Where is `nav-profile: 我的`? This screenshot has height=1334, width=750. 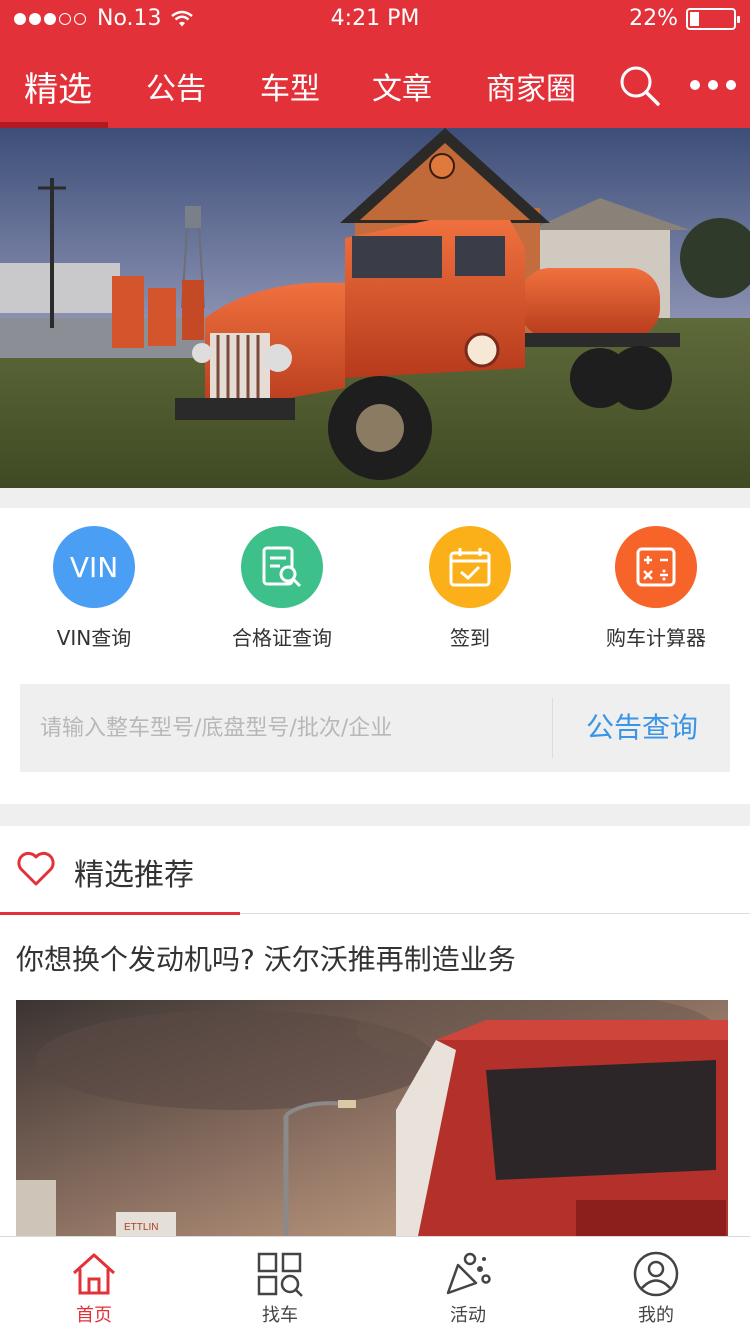 nav-profile: 我的 is located at coordinates (656, 1289).